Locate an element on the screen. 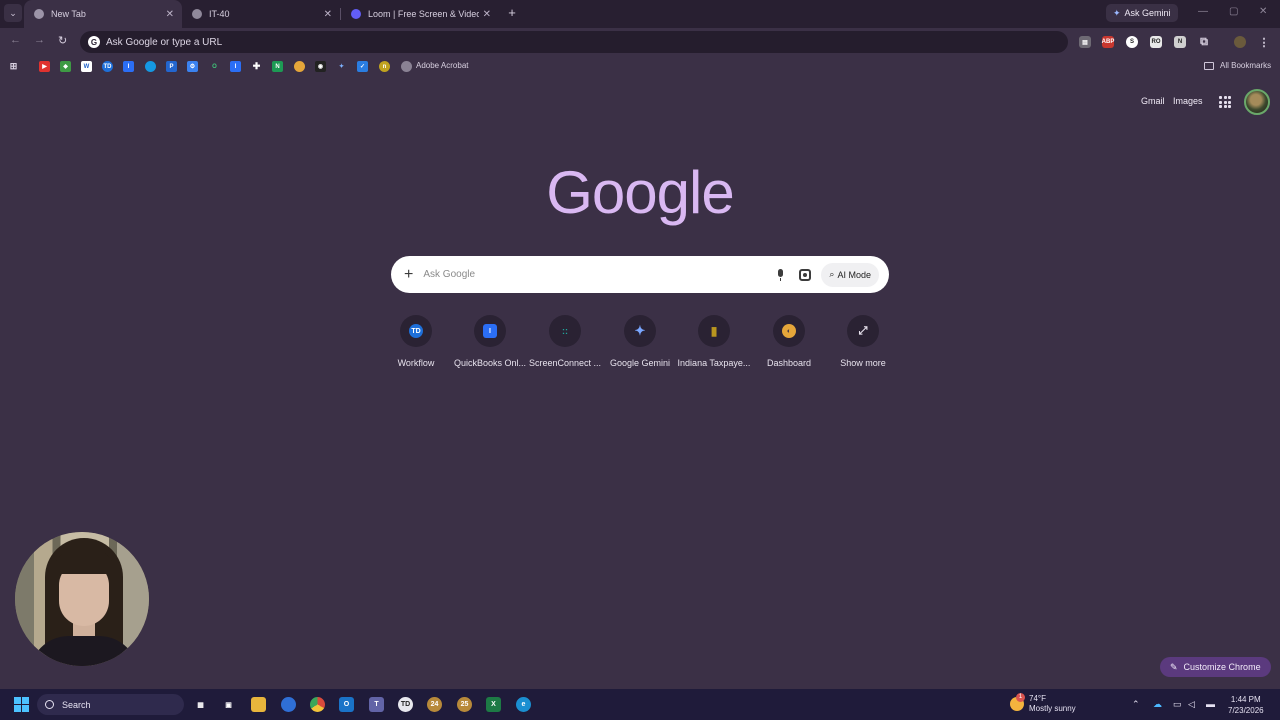  tab-title: Loom | Free Screen & Video Re is located at coordinates (423, 14).